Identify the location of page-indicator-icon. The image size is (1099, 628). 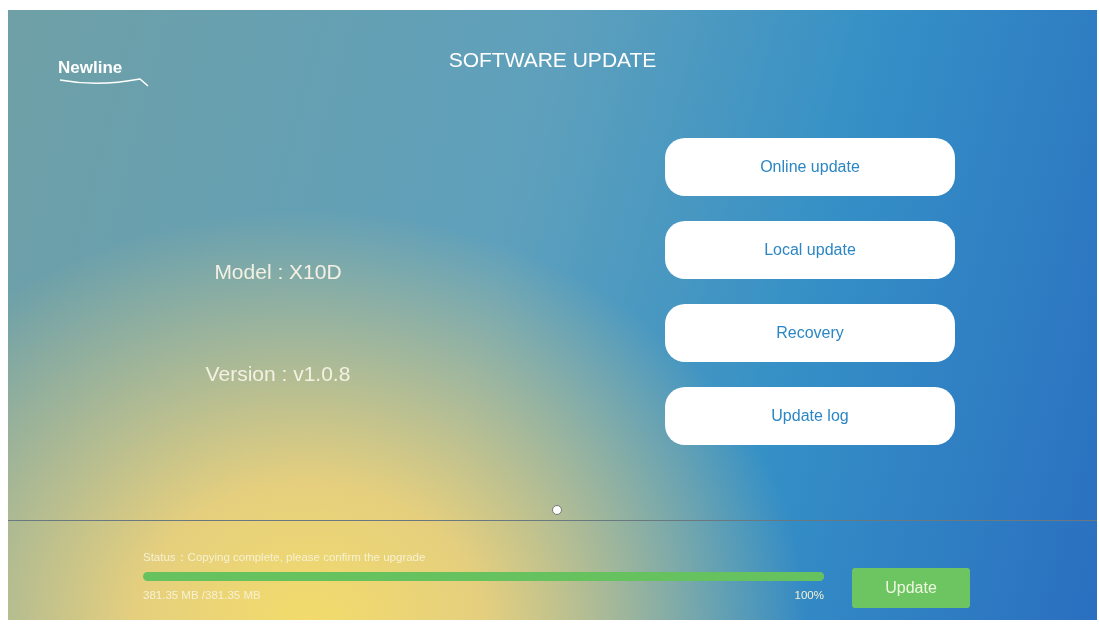
(557, 510).